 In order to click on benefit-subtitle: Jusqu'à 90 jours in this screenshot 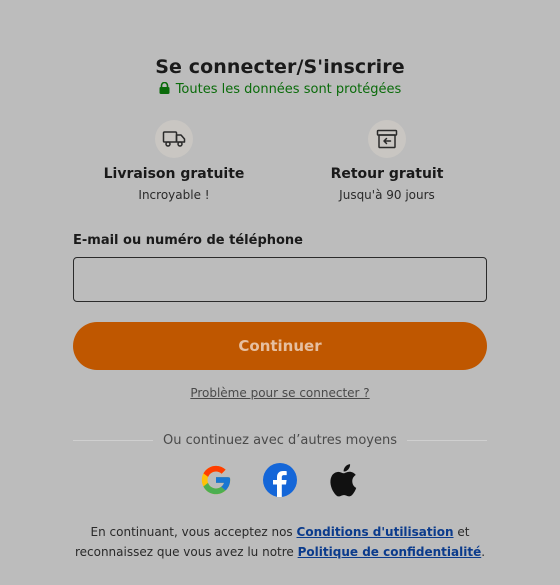, I will do `click(387, 195)`.